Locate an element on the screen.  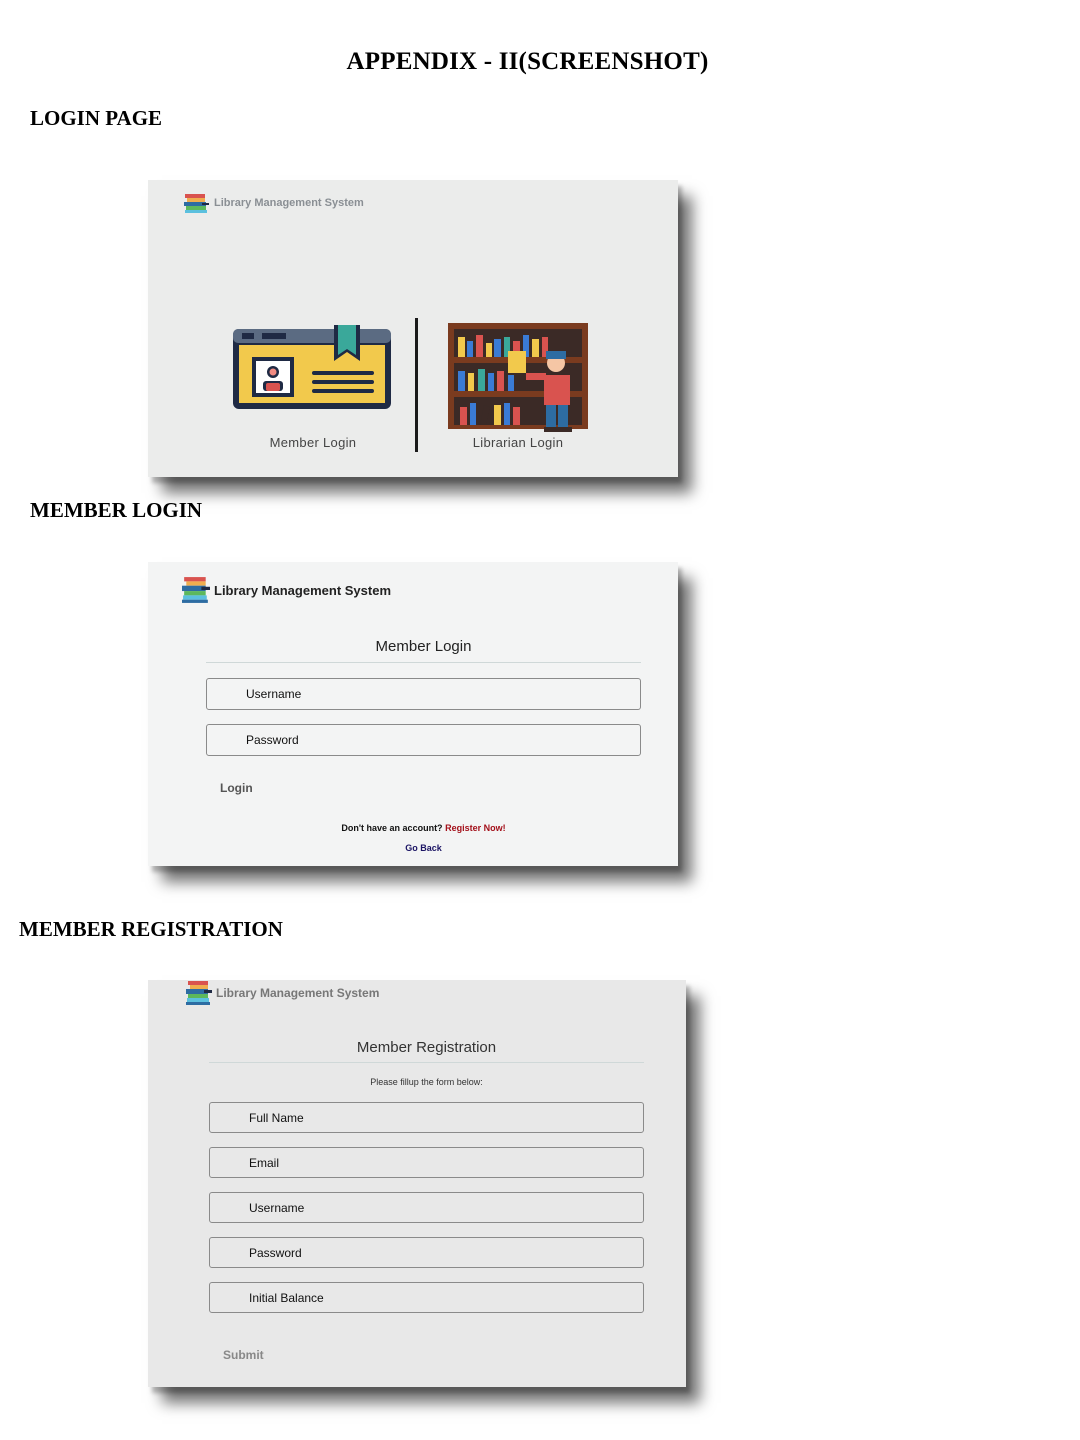
form-title: Member Login is located at coordinates (423, 646).